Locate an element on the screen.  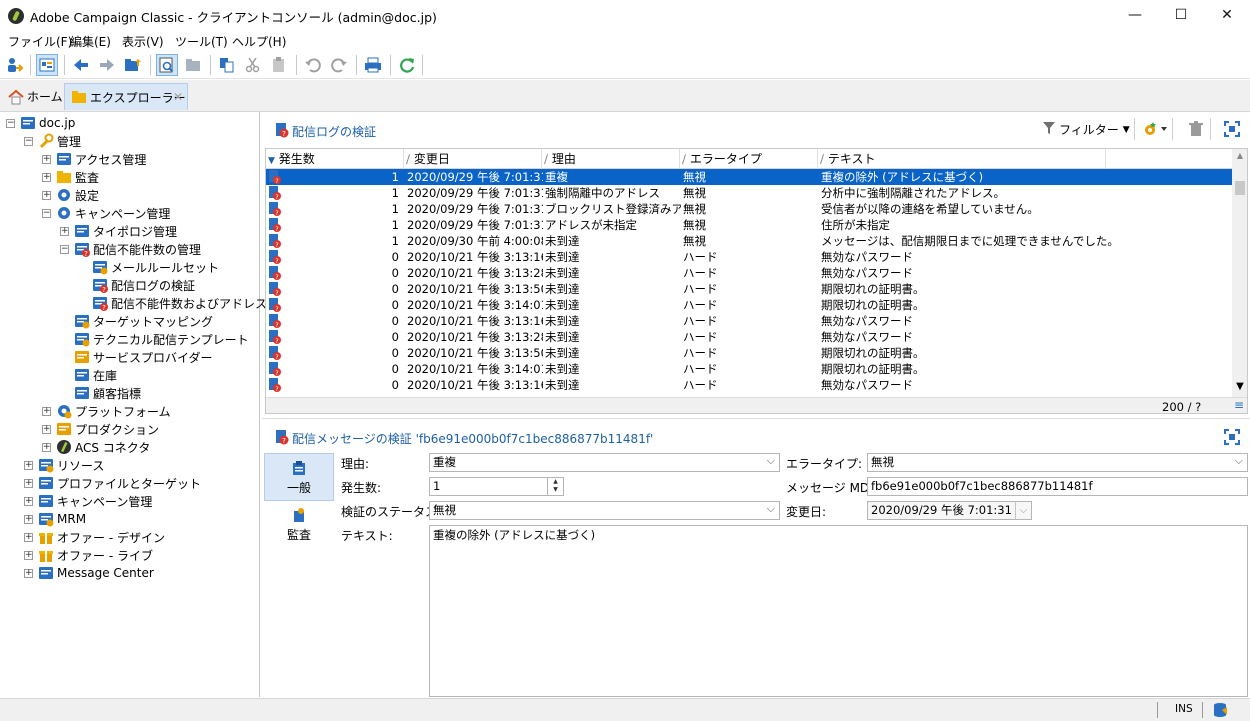
maximize-panel-button is located at coordinates (1232, 130).